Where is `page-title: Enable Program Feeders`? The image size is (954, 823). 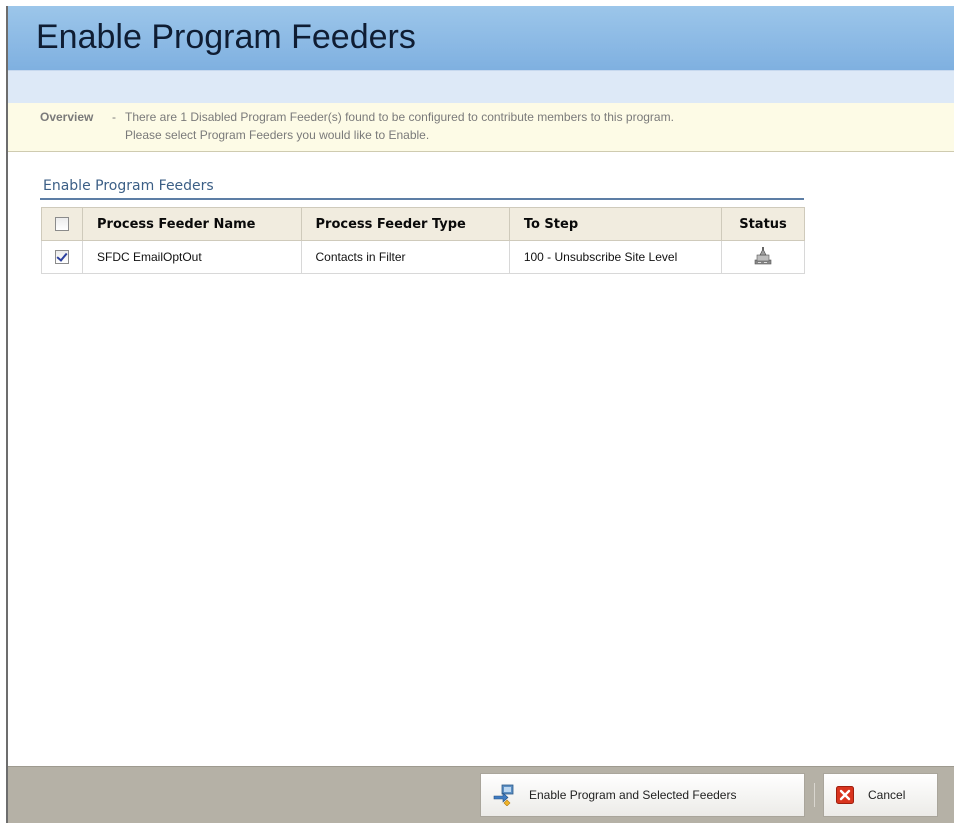
page-title: Enable Program Feeders is located at coordinates (226, 37).